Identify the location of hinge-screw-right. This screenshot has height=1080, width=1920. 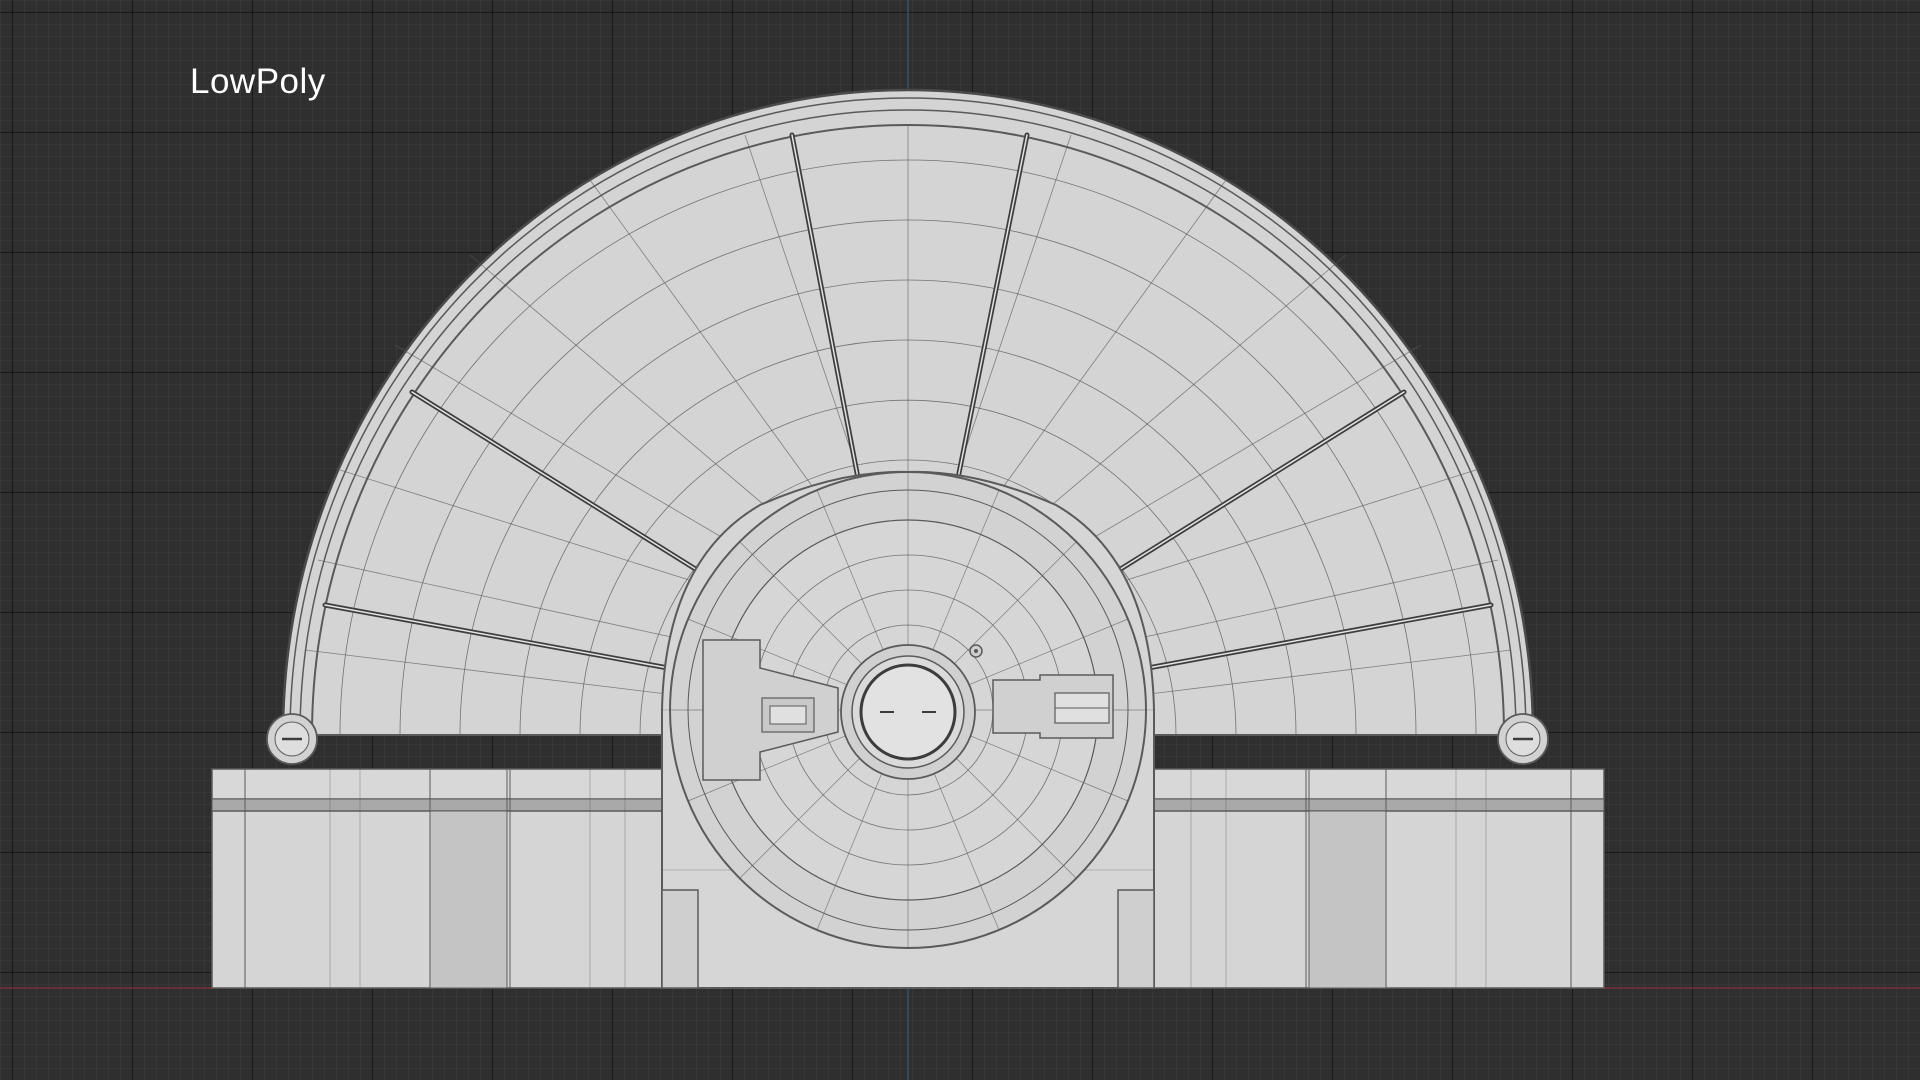
(1523, 739).